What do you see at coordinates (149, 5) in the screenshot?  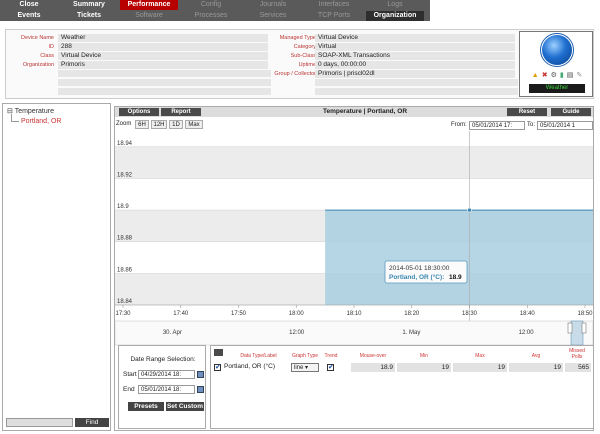 I see `tab-performance: Performance` at bounding box center [149, 5].